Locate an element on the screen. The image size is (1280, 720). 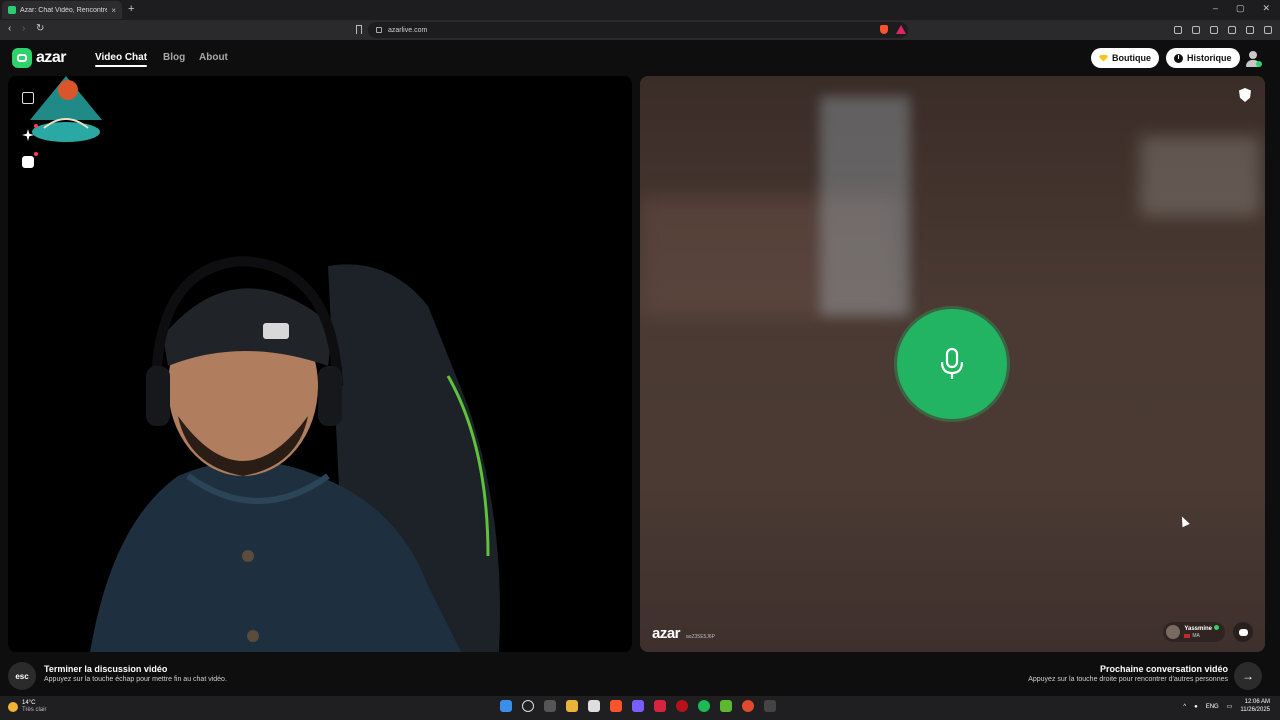
verified-icon is located at coordinates (1216, 628).